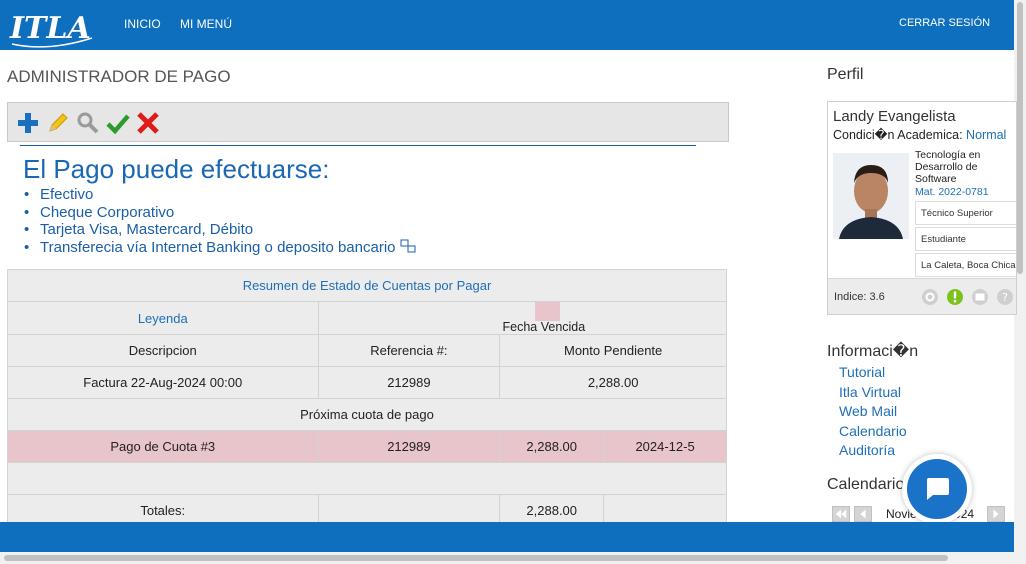  What do you see at coordinates (220, 213) in the screenshot?
I see `payment-method: Cheque Corporativo` at bounding box center [220, 213].